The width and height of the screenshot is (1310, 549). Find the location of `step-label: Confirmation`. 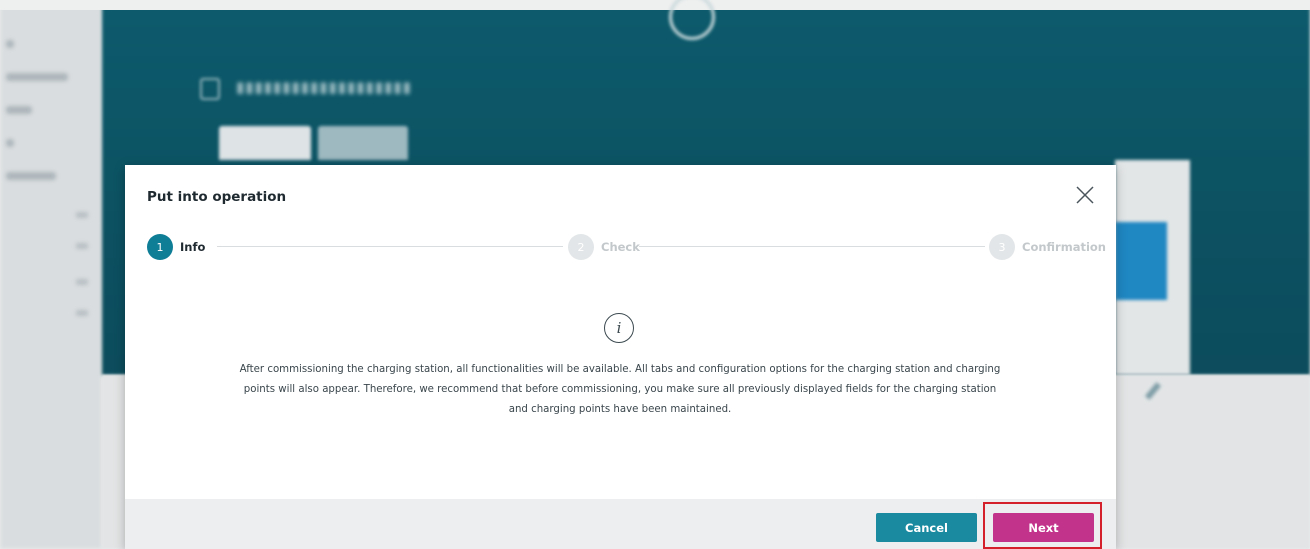

step-label: Confirmation is located at coordinates (1064, 247).